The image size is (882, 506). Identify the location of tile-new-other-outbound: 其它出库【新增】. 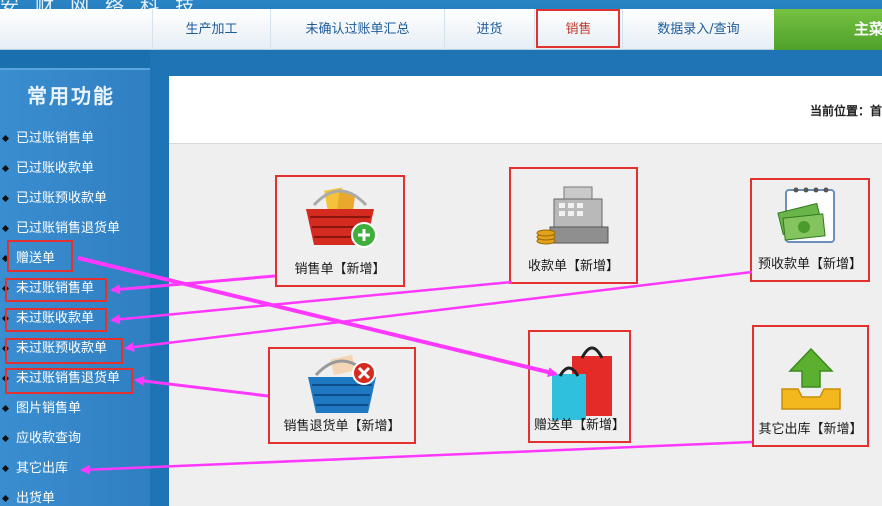
(810, 386).